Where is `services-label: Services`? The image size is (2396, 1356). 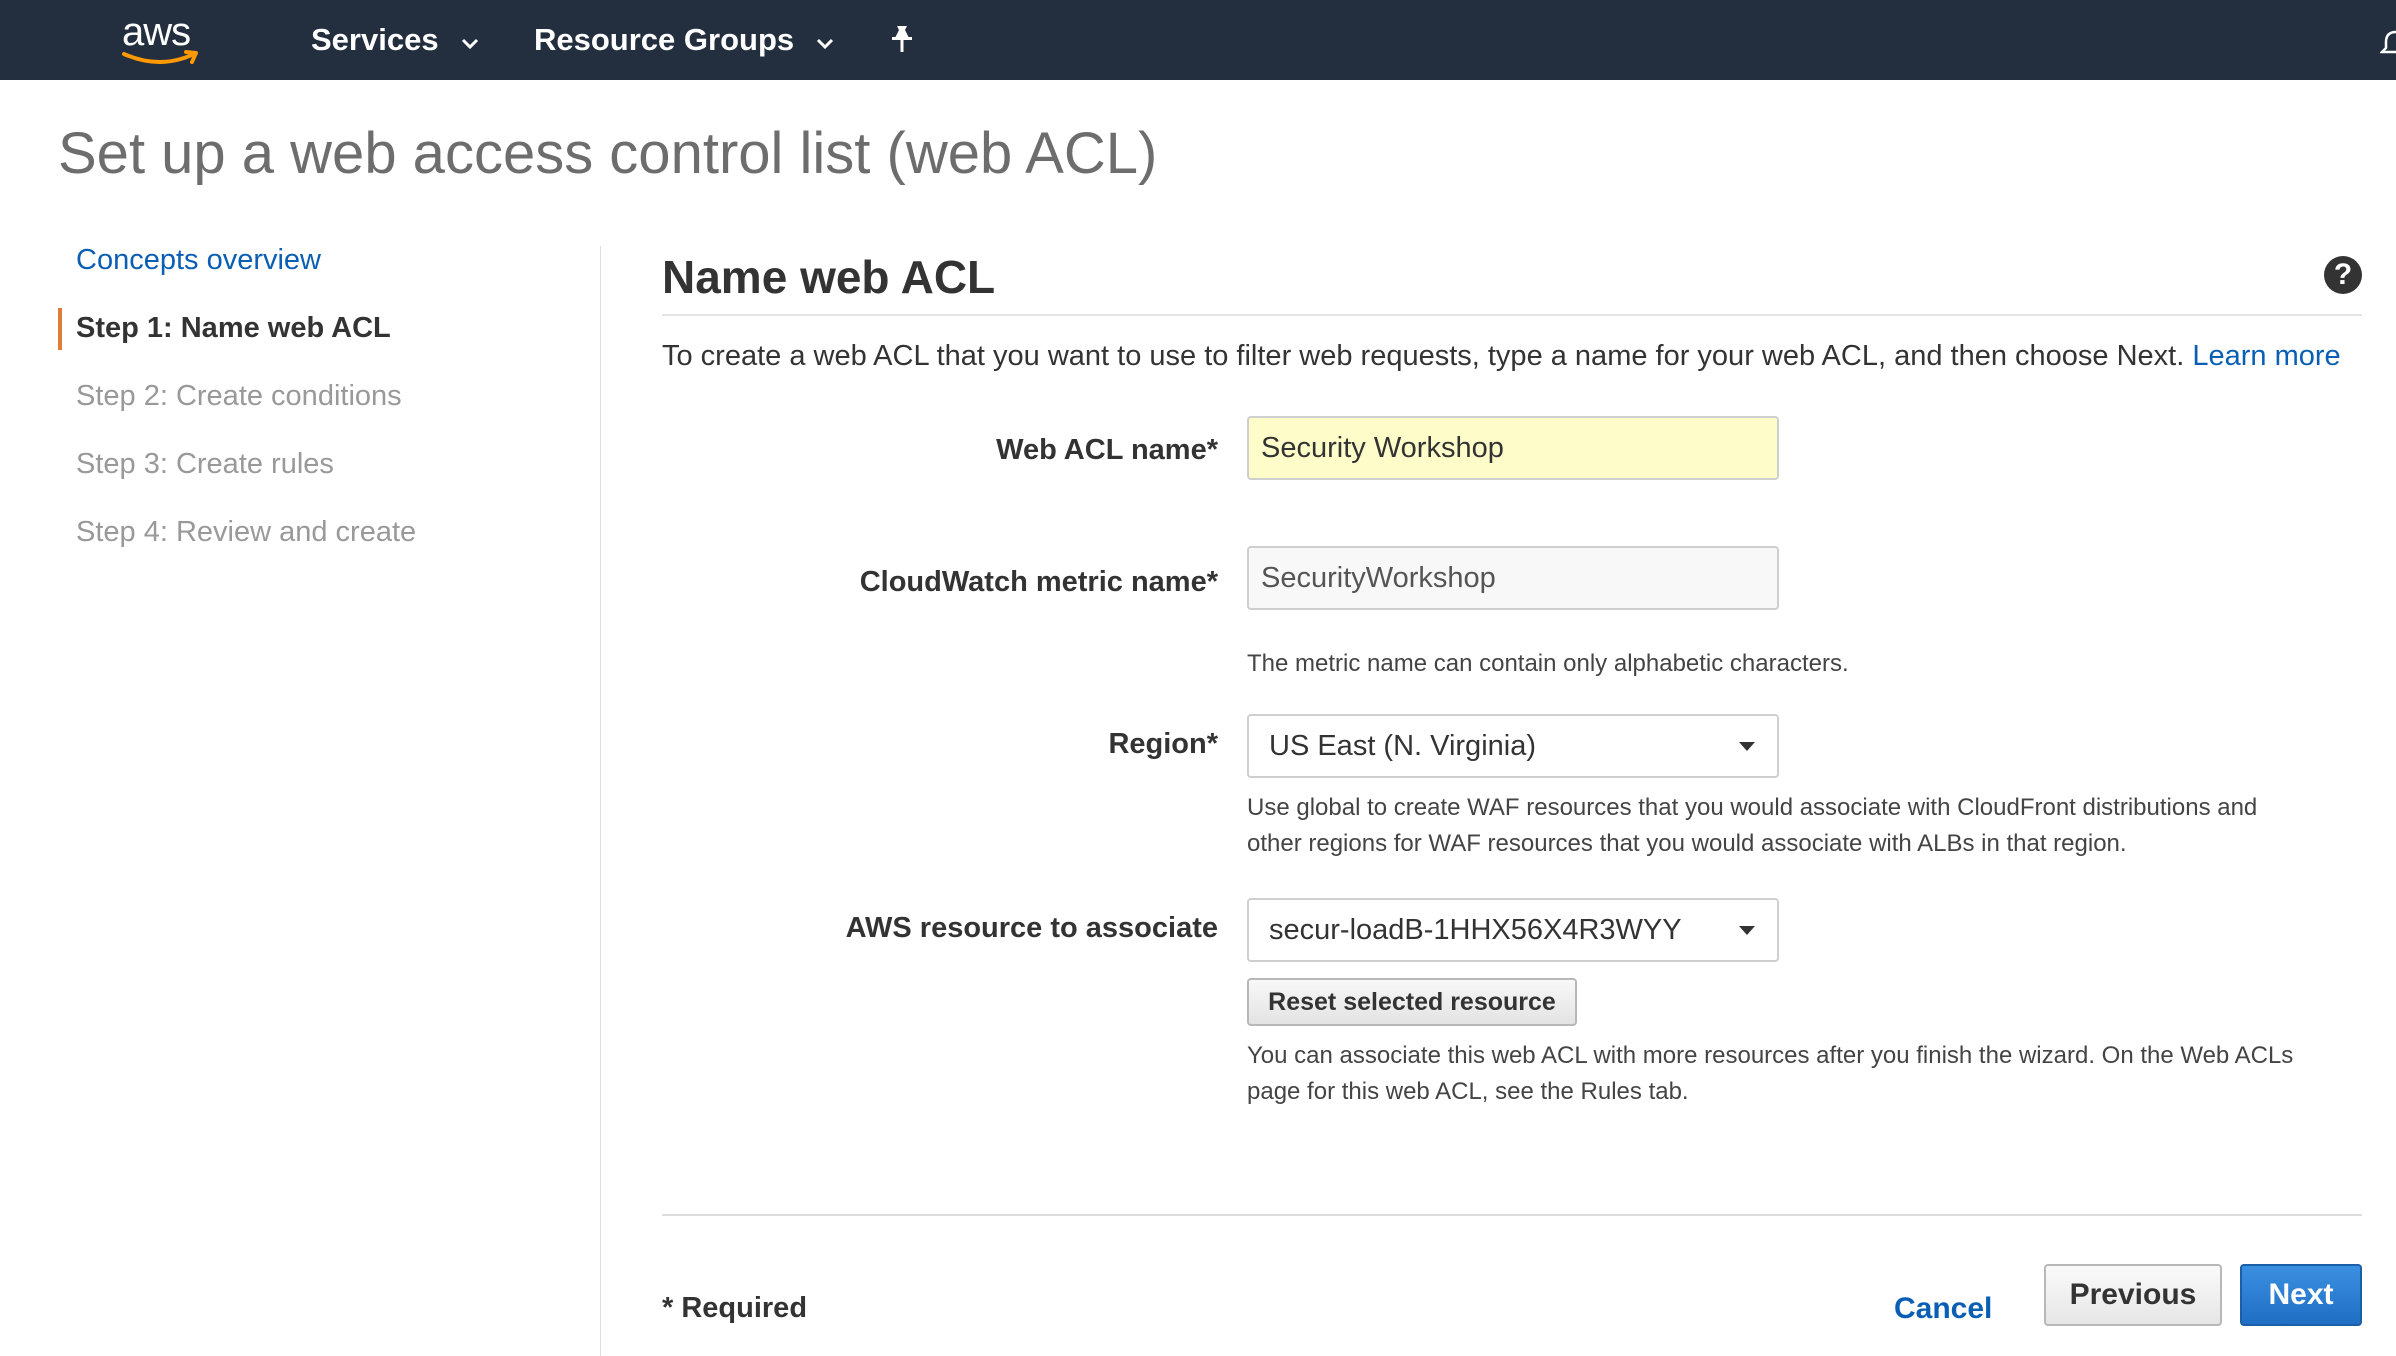
services-label: Services is located at coordinates (375, 39).